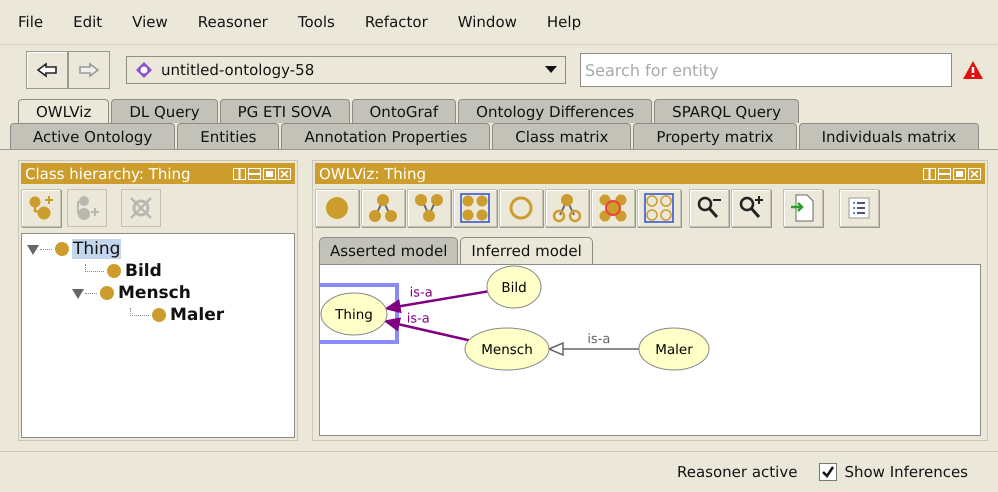 The image size is (998, 492). I want to click on ontology-icon, so click(144, 70).